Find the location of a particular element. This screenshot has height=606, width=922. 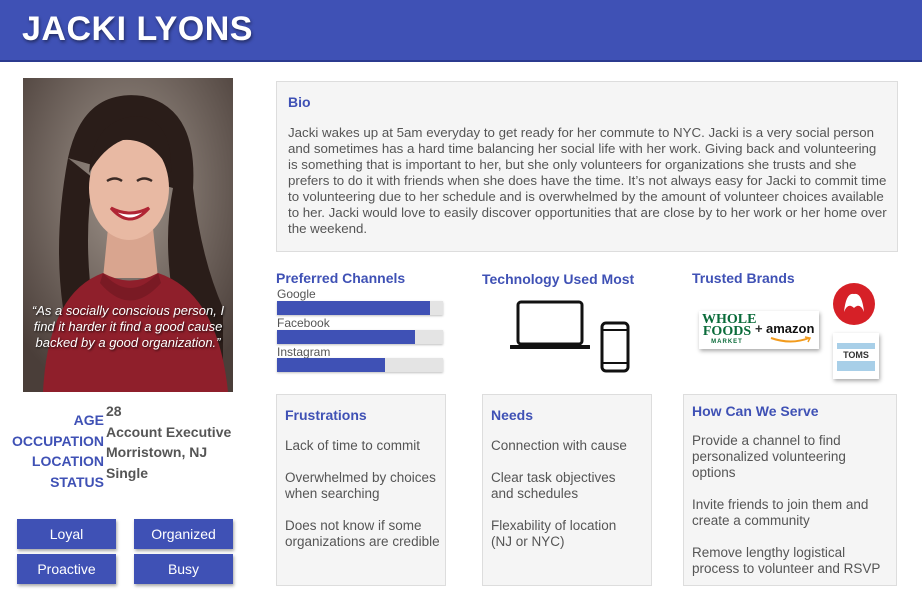

serve-title: How Can We Serve is located at coordinates (755, 411).